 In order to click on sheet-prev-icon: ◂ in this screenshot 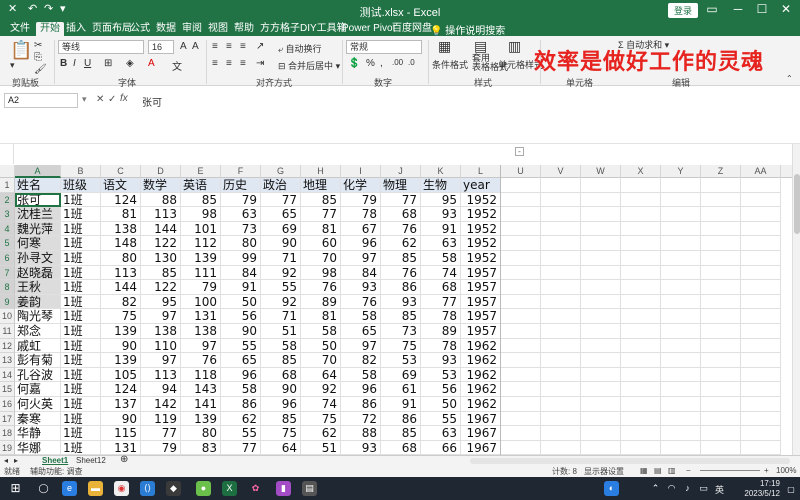, I will do `click(6, 460)`.